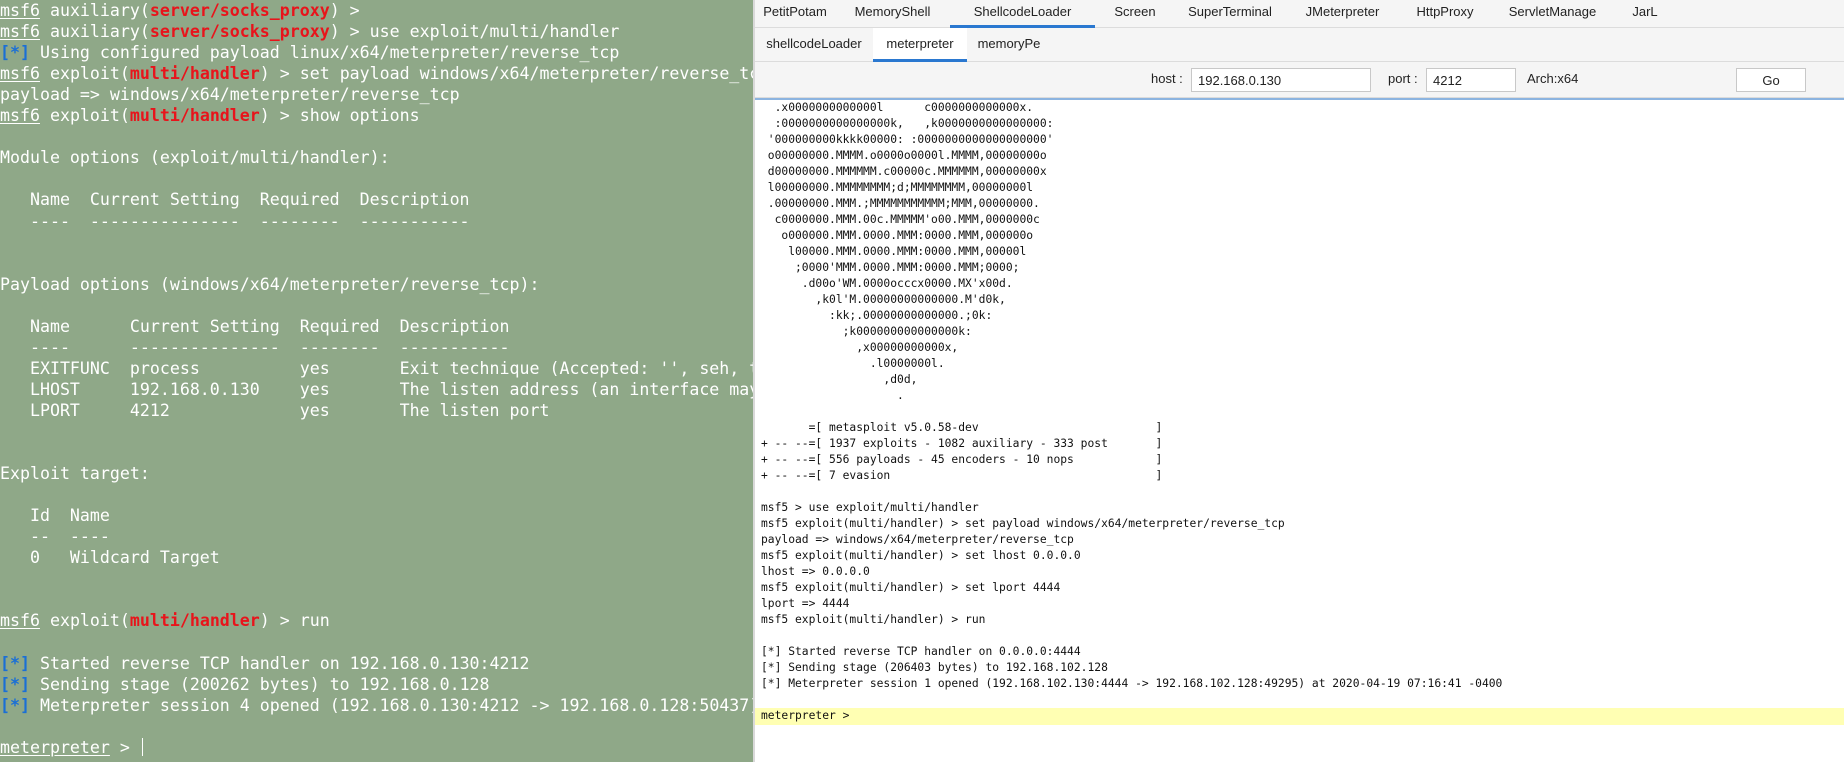 The height and width of the screenshot is (762, 1844). What do you see at coordinates (344, 10) in the screenshot?
I see `terminal-text: ) >` at bounding box center [344, 10].